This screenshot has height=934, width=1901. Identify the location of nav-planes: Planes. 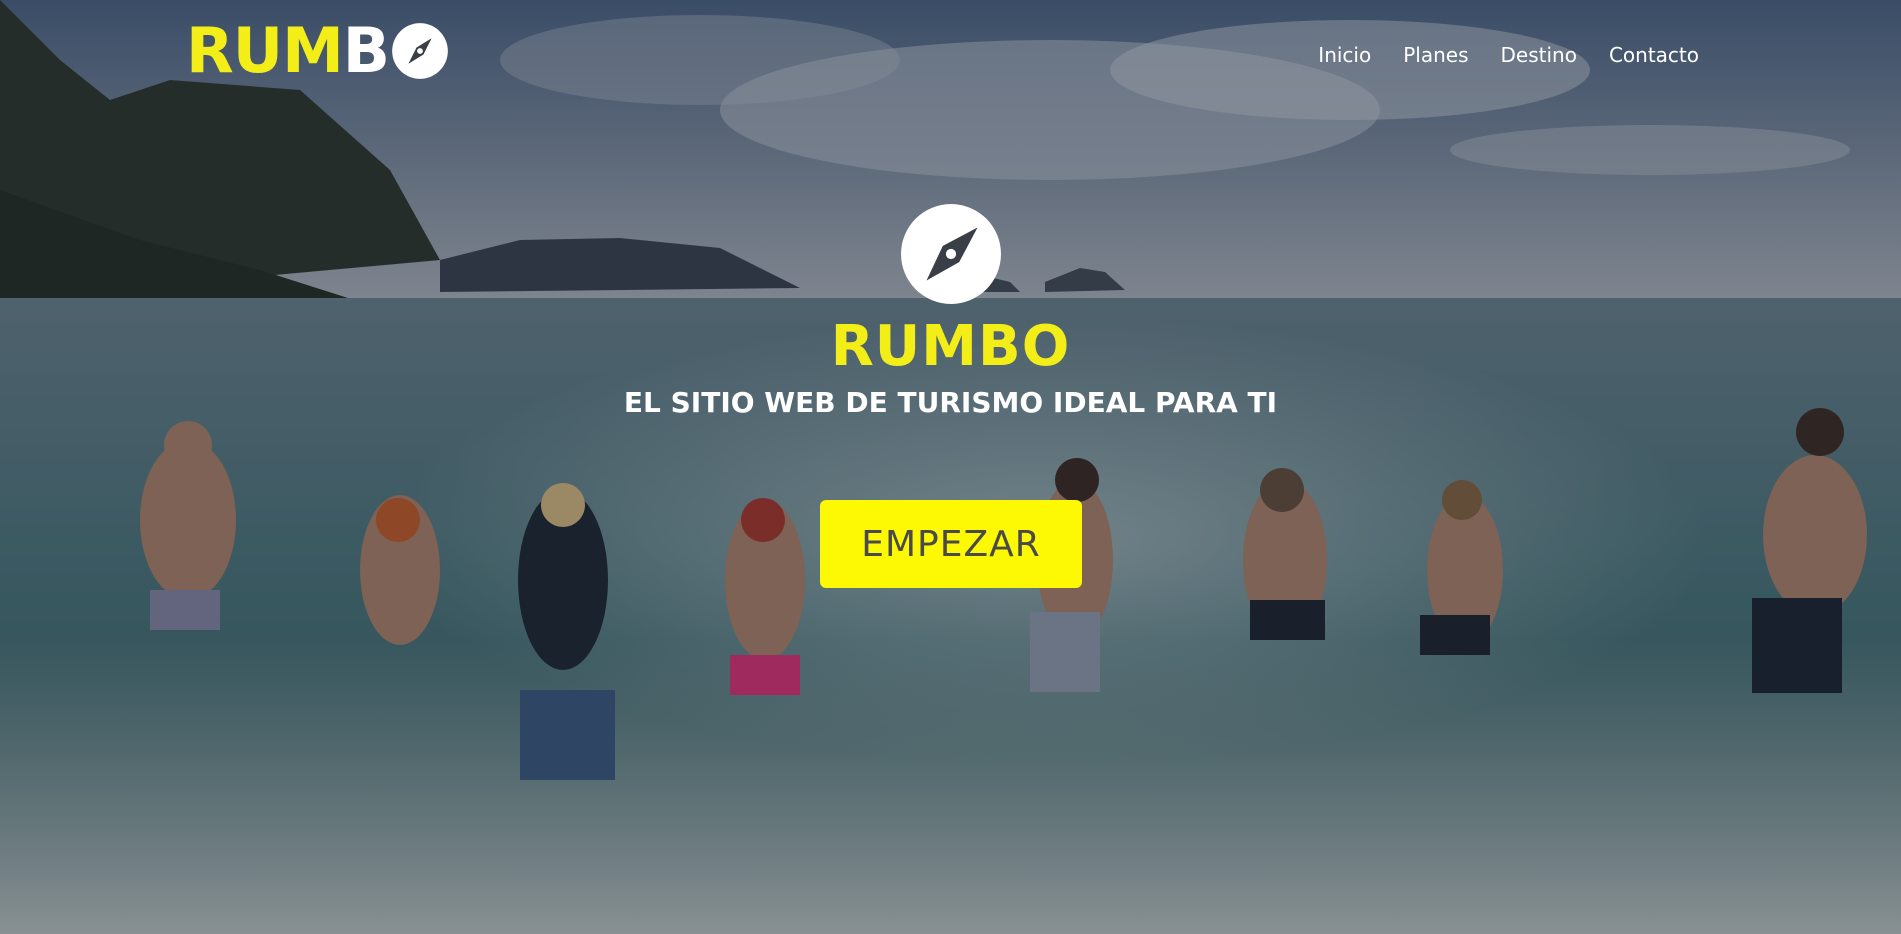
(1435, 55).